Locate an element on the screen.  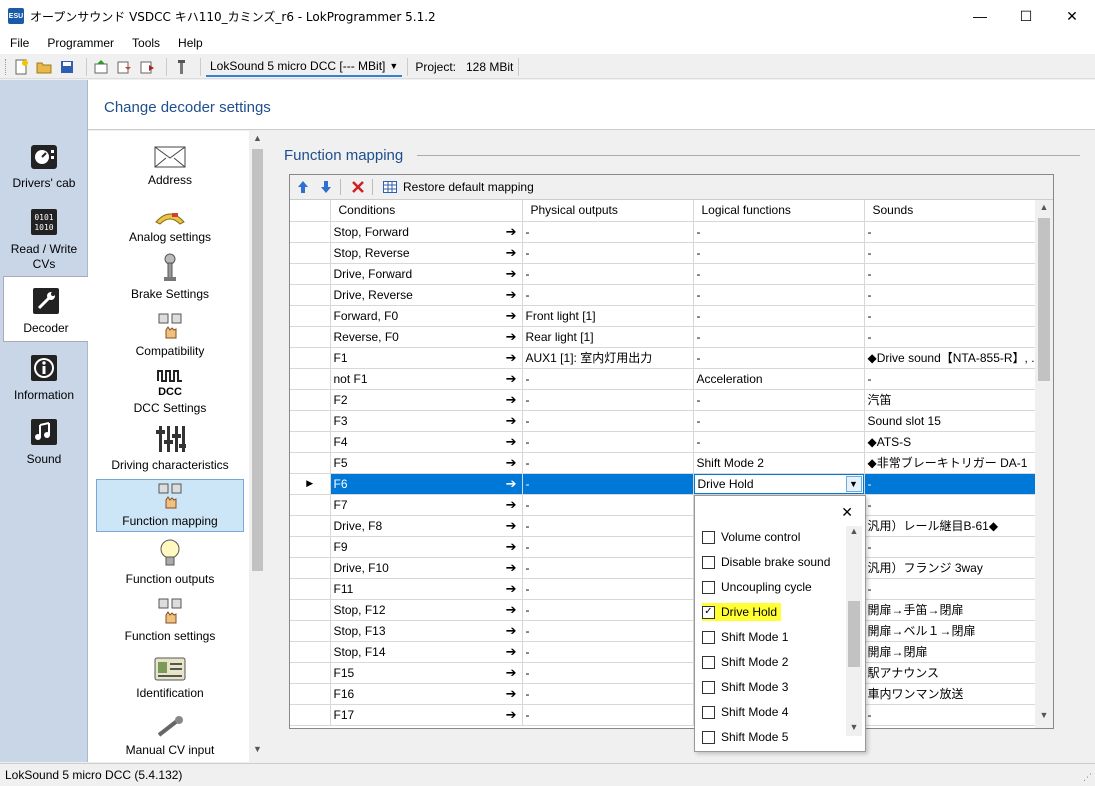
cell-condition: Stop, F14 ➔ is located at coordinates (426, 652).